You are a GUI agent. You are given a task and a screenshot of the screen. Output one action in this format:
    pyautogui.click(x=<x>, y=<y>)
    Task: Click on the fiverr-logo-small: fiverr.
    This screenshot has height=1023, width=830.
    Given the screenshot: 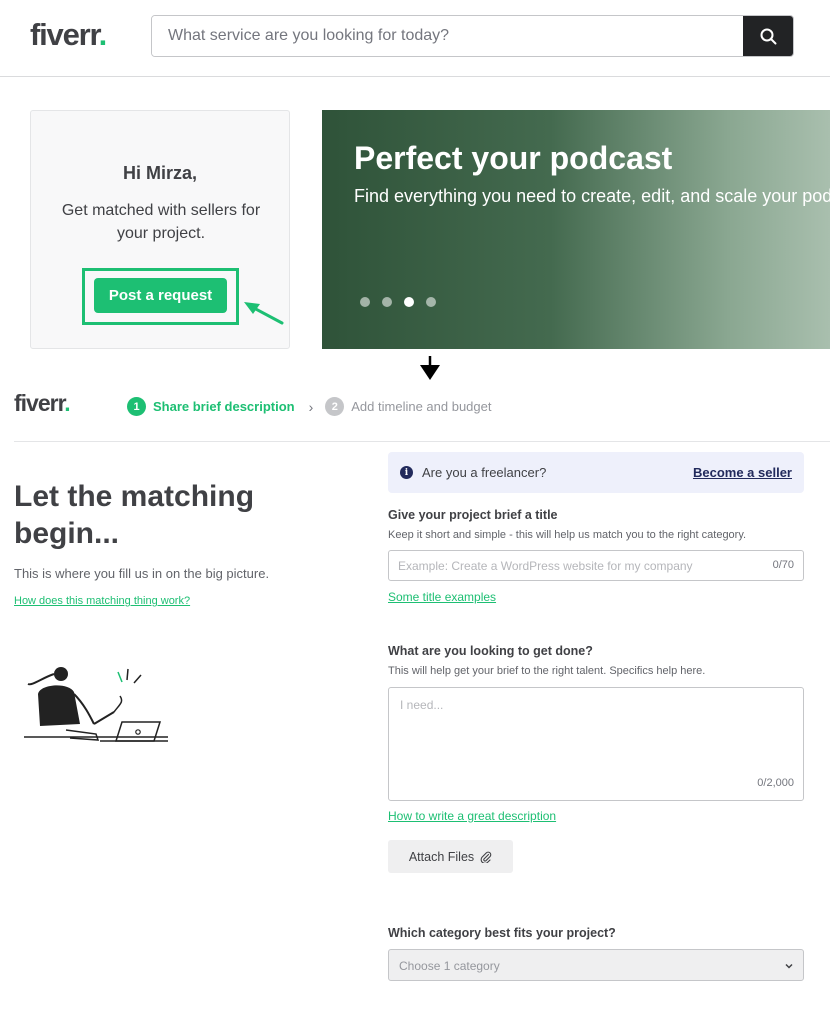 What is the action you would take?
    pyautogui.click(x=42, y=403)
    